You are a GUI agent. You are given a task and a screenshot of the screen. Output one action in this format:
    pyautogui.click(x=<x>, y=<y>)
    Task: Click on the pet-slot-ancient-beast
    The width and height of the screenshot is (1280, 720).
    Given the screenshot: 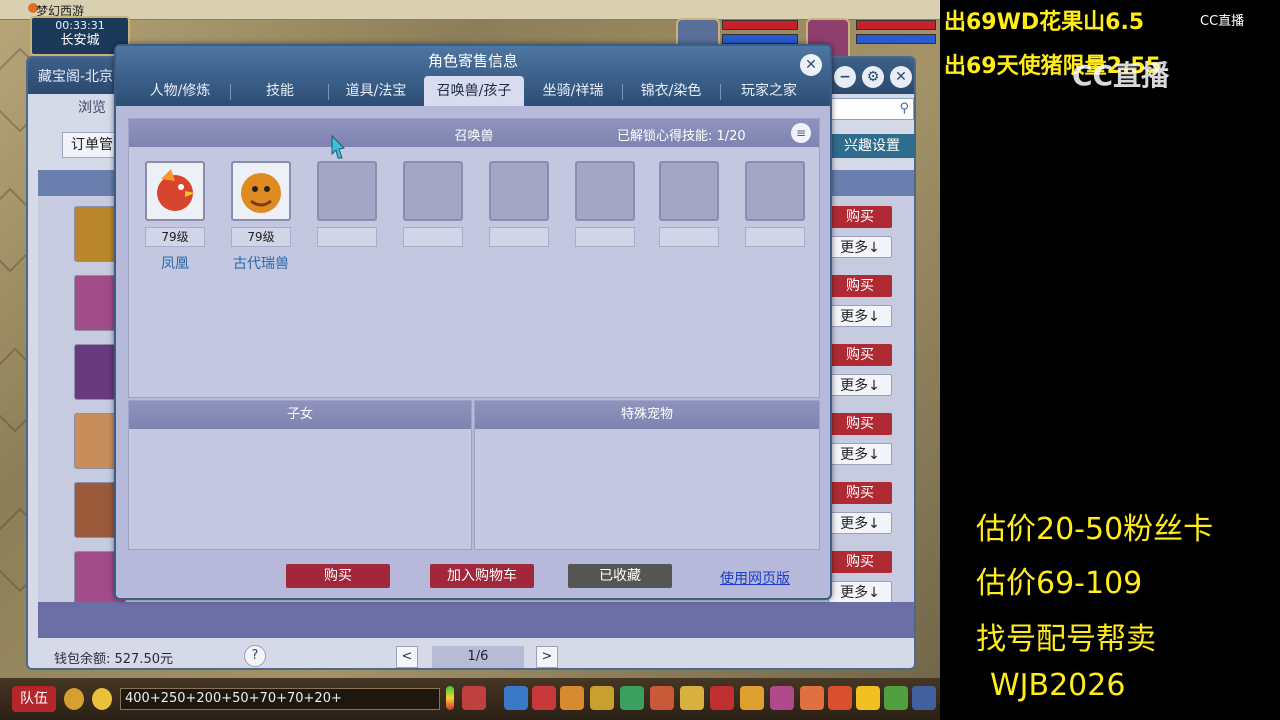 What is the action you would take?
    pyautogui.click(x=261, y=191)
    